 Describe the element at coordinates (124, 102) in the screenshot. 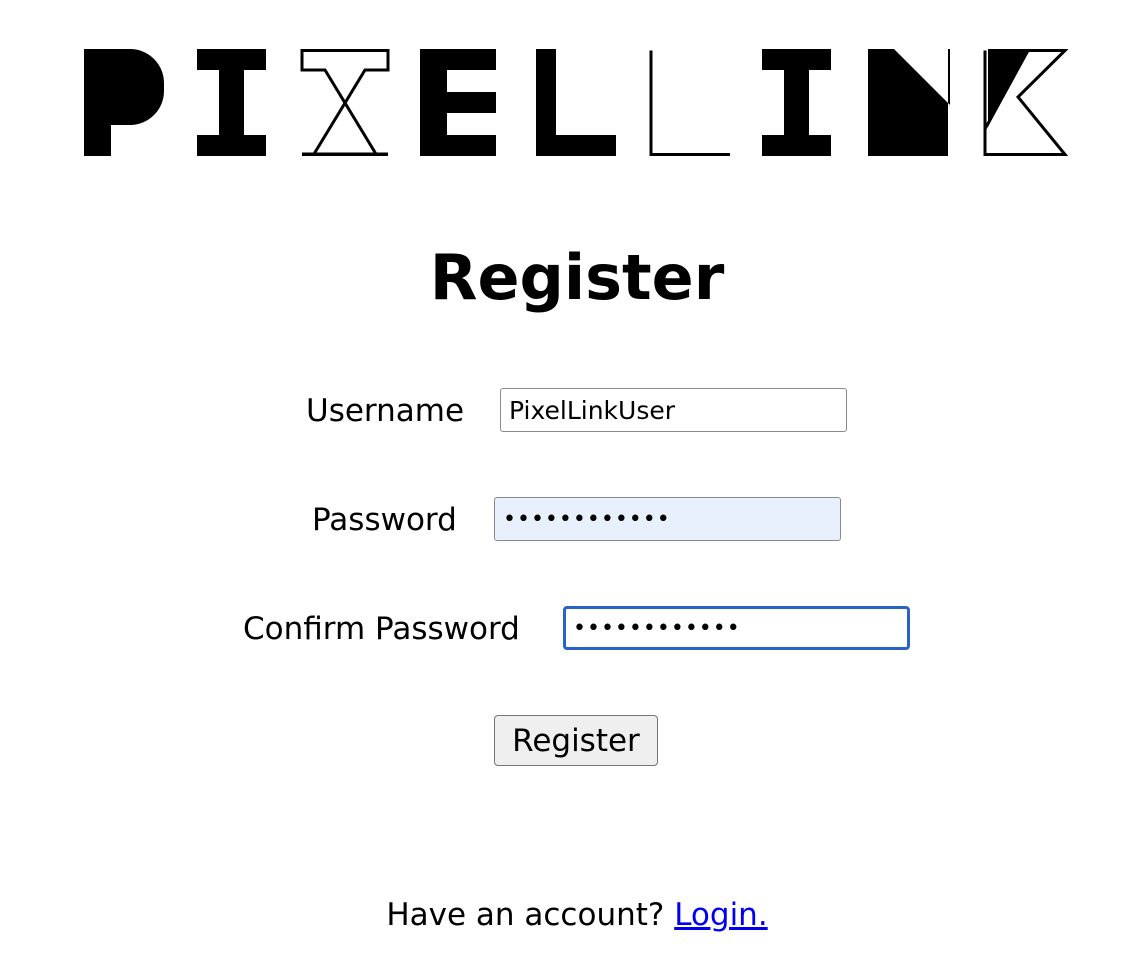

I see `logo-letter-p` at that location.